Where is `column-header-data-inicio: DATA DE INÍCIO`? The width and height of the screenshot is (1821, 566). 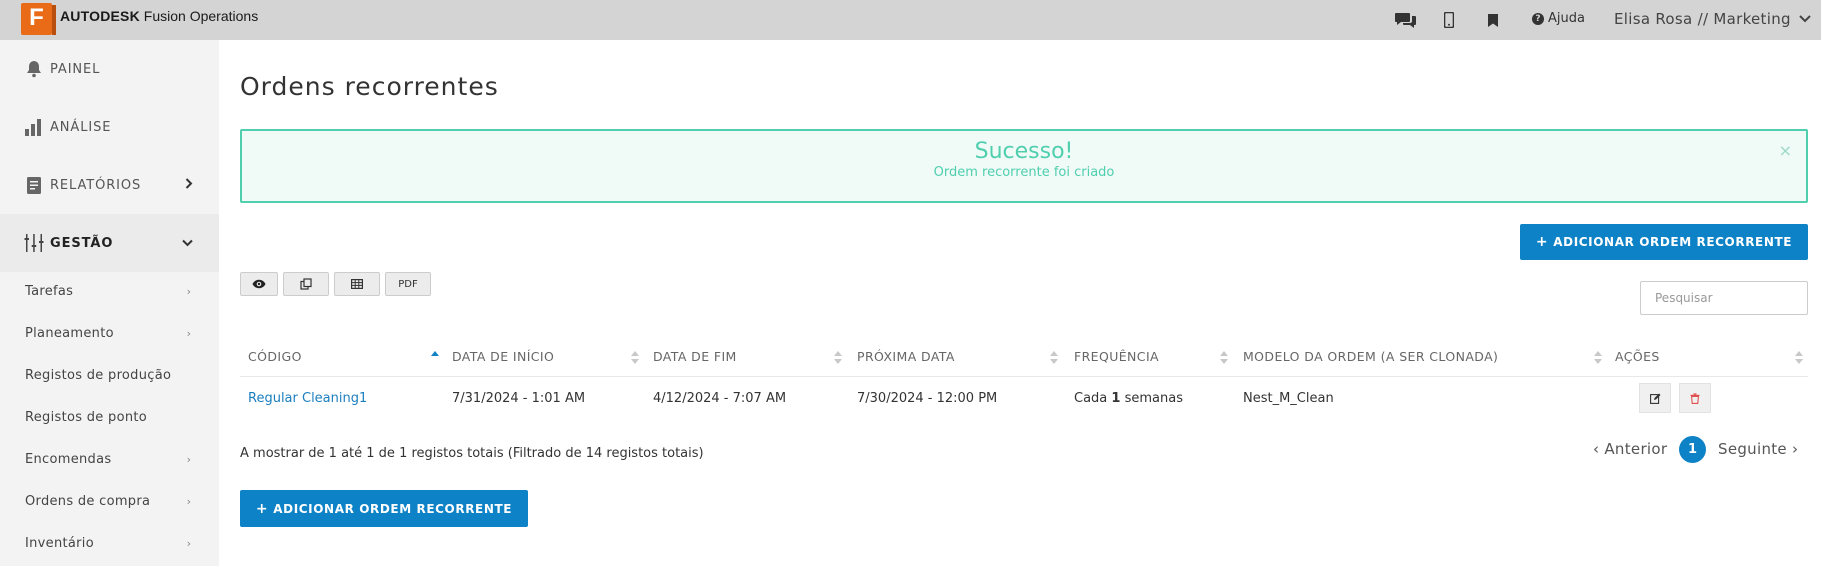
column-header-data-inicio: DATA DE INÍCIO is located at coordinates (503, 356).